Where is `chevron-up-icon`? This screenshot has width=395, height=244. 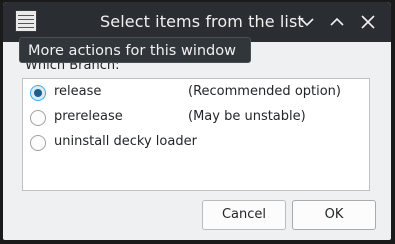 chevron-up-icon is located at coordinates (337, 21).